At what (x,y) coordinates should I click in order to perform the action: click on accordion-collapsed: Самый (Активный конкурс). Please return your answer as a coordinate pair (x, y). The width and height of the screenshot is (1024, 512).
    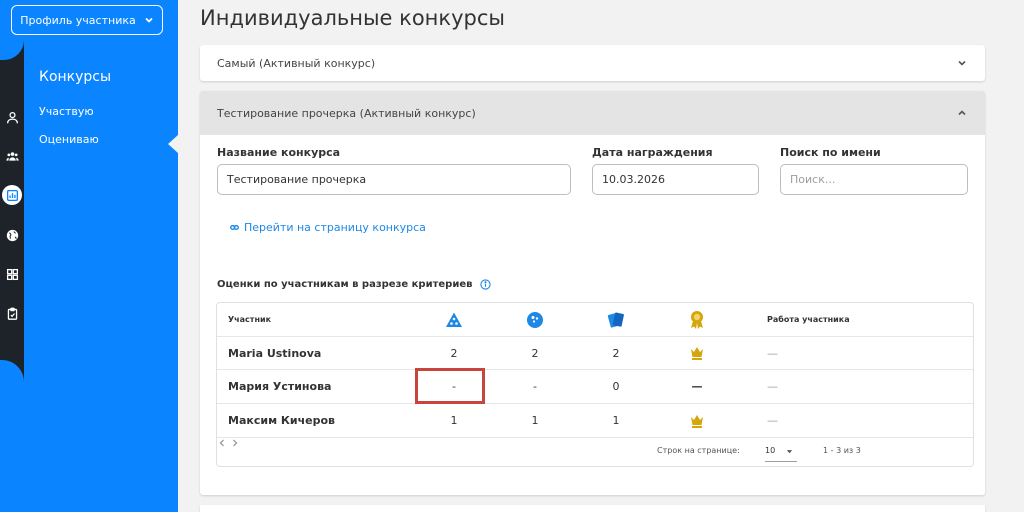
    Looking at the image, I should click on (592, 63).